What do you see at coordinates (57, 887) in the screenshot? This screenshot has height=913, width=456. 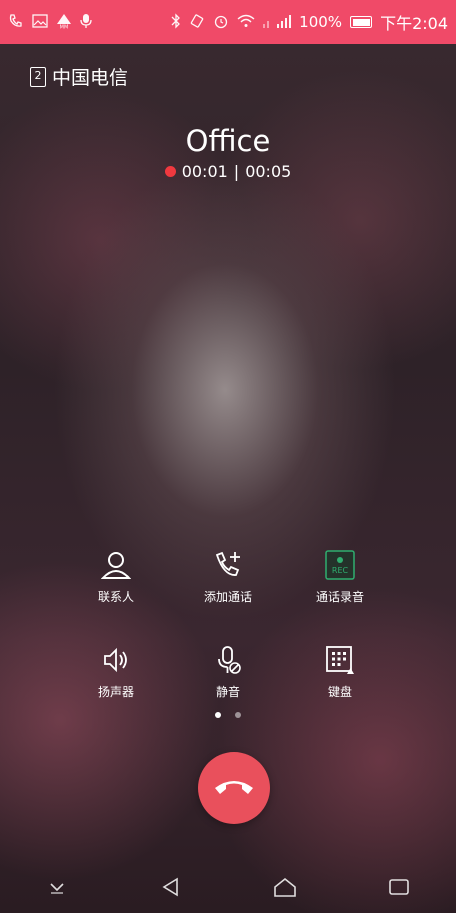 I see `hide-nav-icon` at bounding box center [57, 887].